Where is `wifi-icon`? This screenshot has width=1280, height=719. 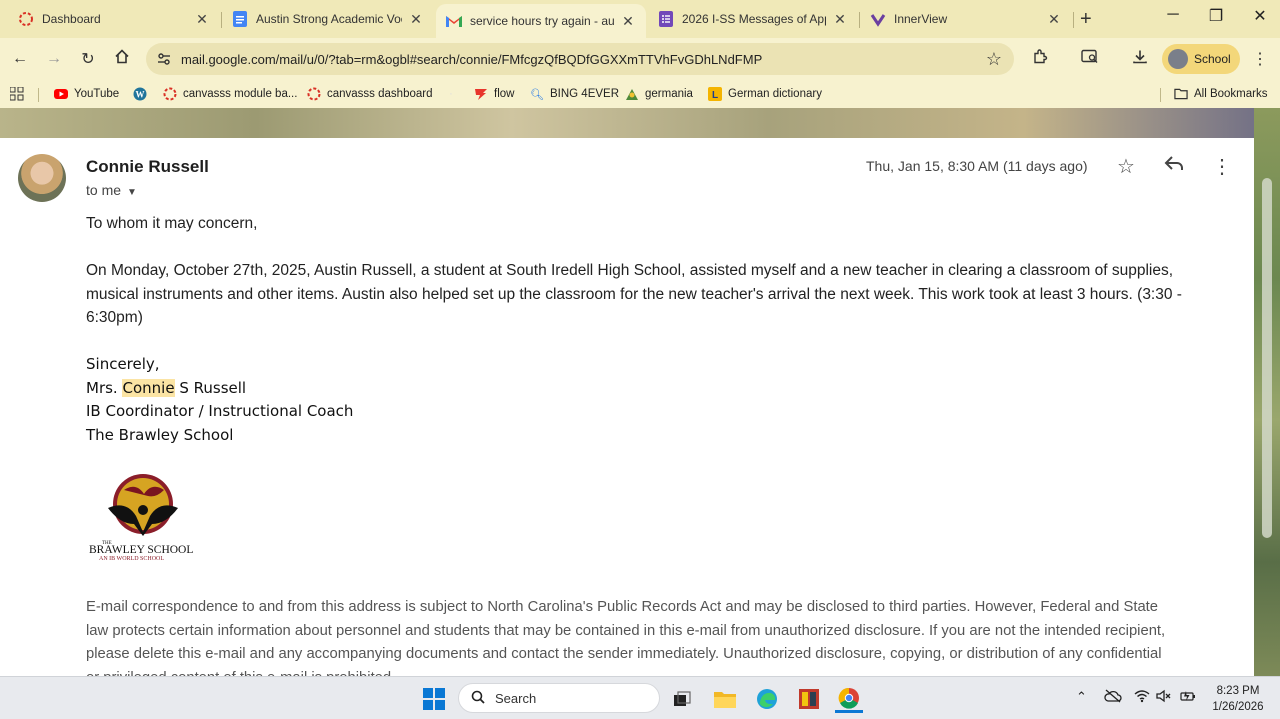
wifi-icon is located at coordinates (1142, 697).